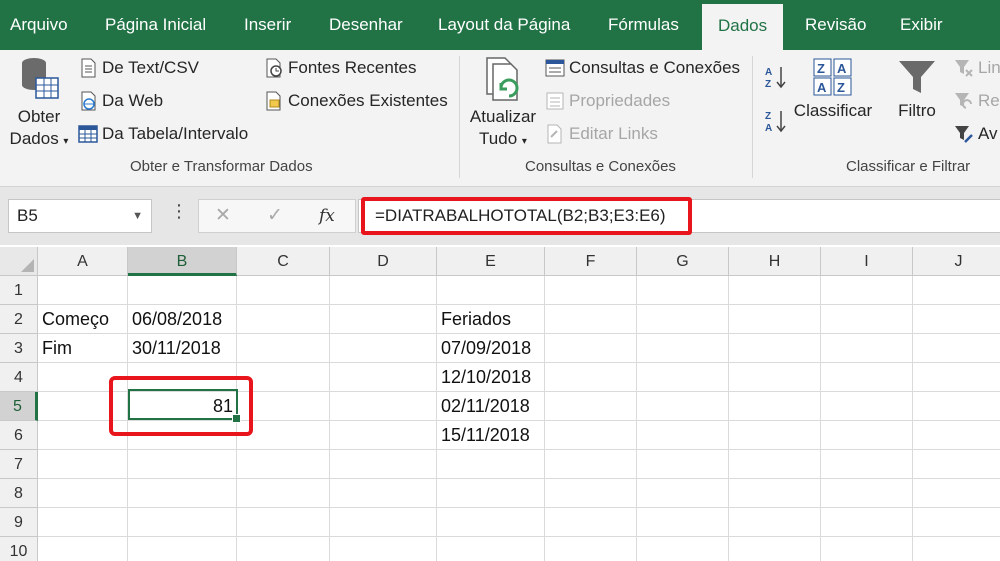 The width and height of the screenshot is (1000, 561). I want to click on from-text-csv-button: De Text/CSV, so click(138, 68).